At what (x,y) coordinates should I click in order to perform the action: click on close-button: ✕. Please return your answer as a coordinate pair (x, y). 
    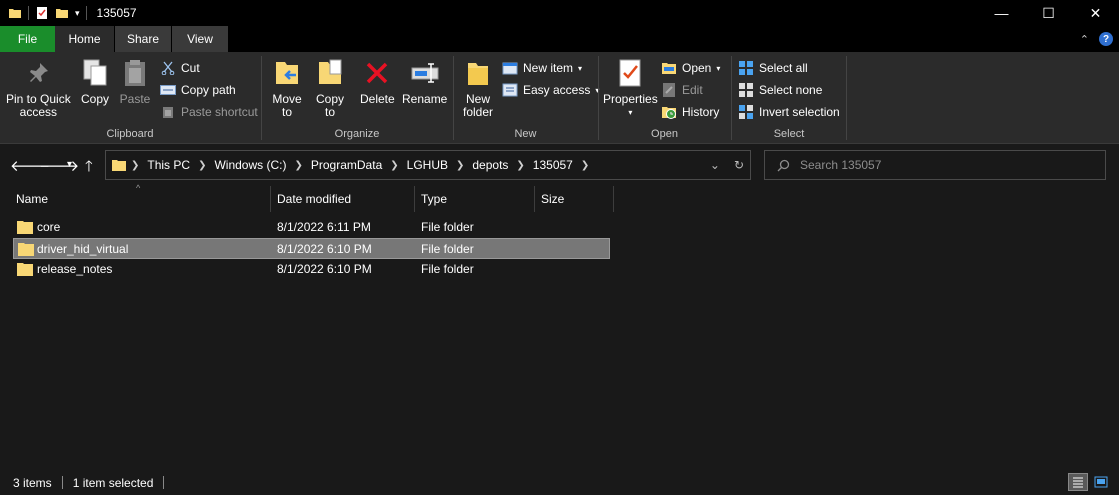
    Looking at the image, I should click on (1095, 13).